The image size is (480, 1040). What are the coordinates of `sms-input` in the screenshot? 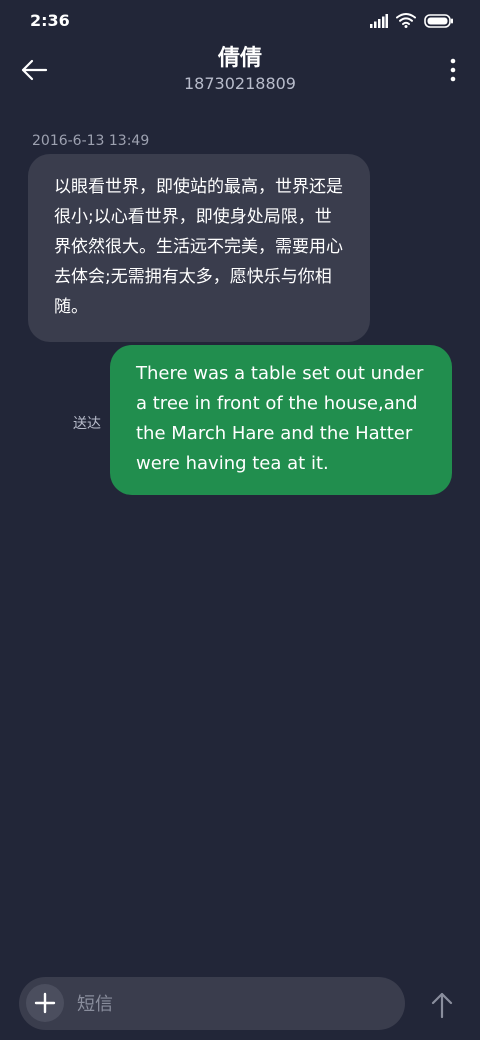 It's located at (232, 1004).